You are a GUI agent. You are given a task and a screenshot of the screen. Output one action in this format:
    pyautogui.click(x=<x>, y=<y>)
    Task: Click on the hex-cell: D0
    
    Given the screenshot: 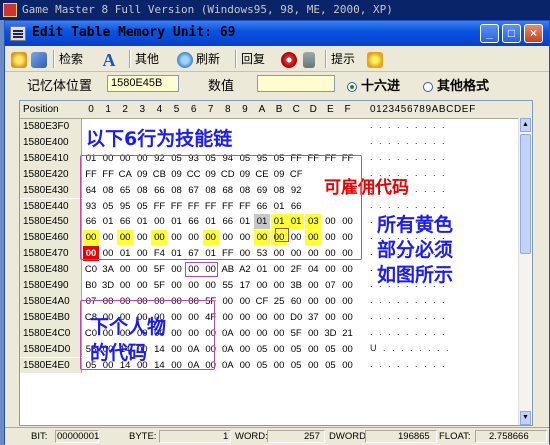 What is the action you would take?
    pyautogui.click(x=296, y=317)
    